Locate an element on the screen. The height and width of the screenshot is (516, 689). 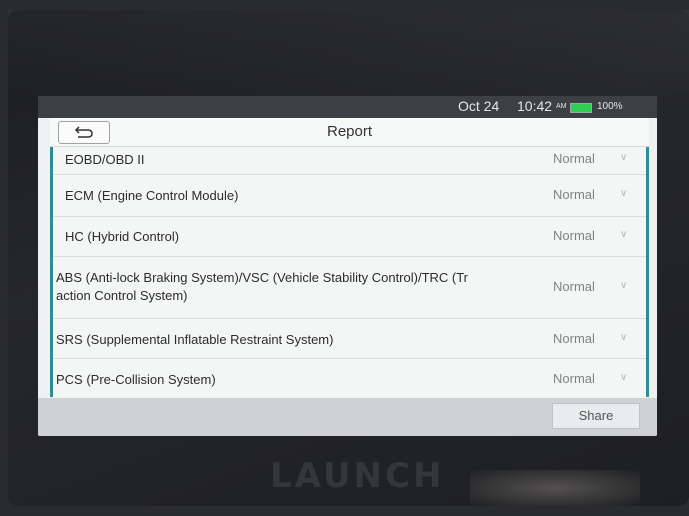
device-brand-logo: LAUNCH is located at coordinates (357, 476).